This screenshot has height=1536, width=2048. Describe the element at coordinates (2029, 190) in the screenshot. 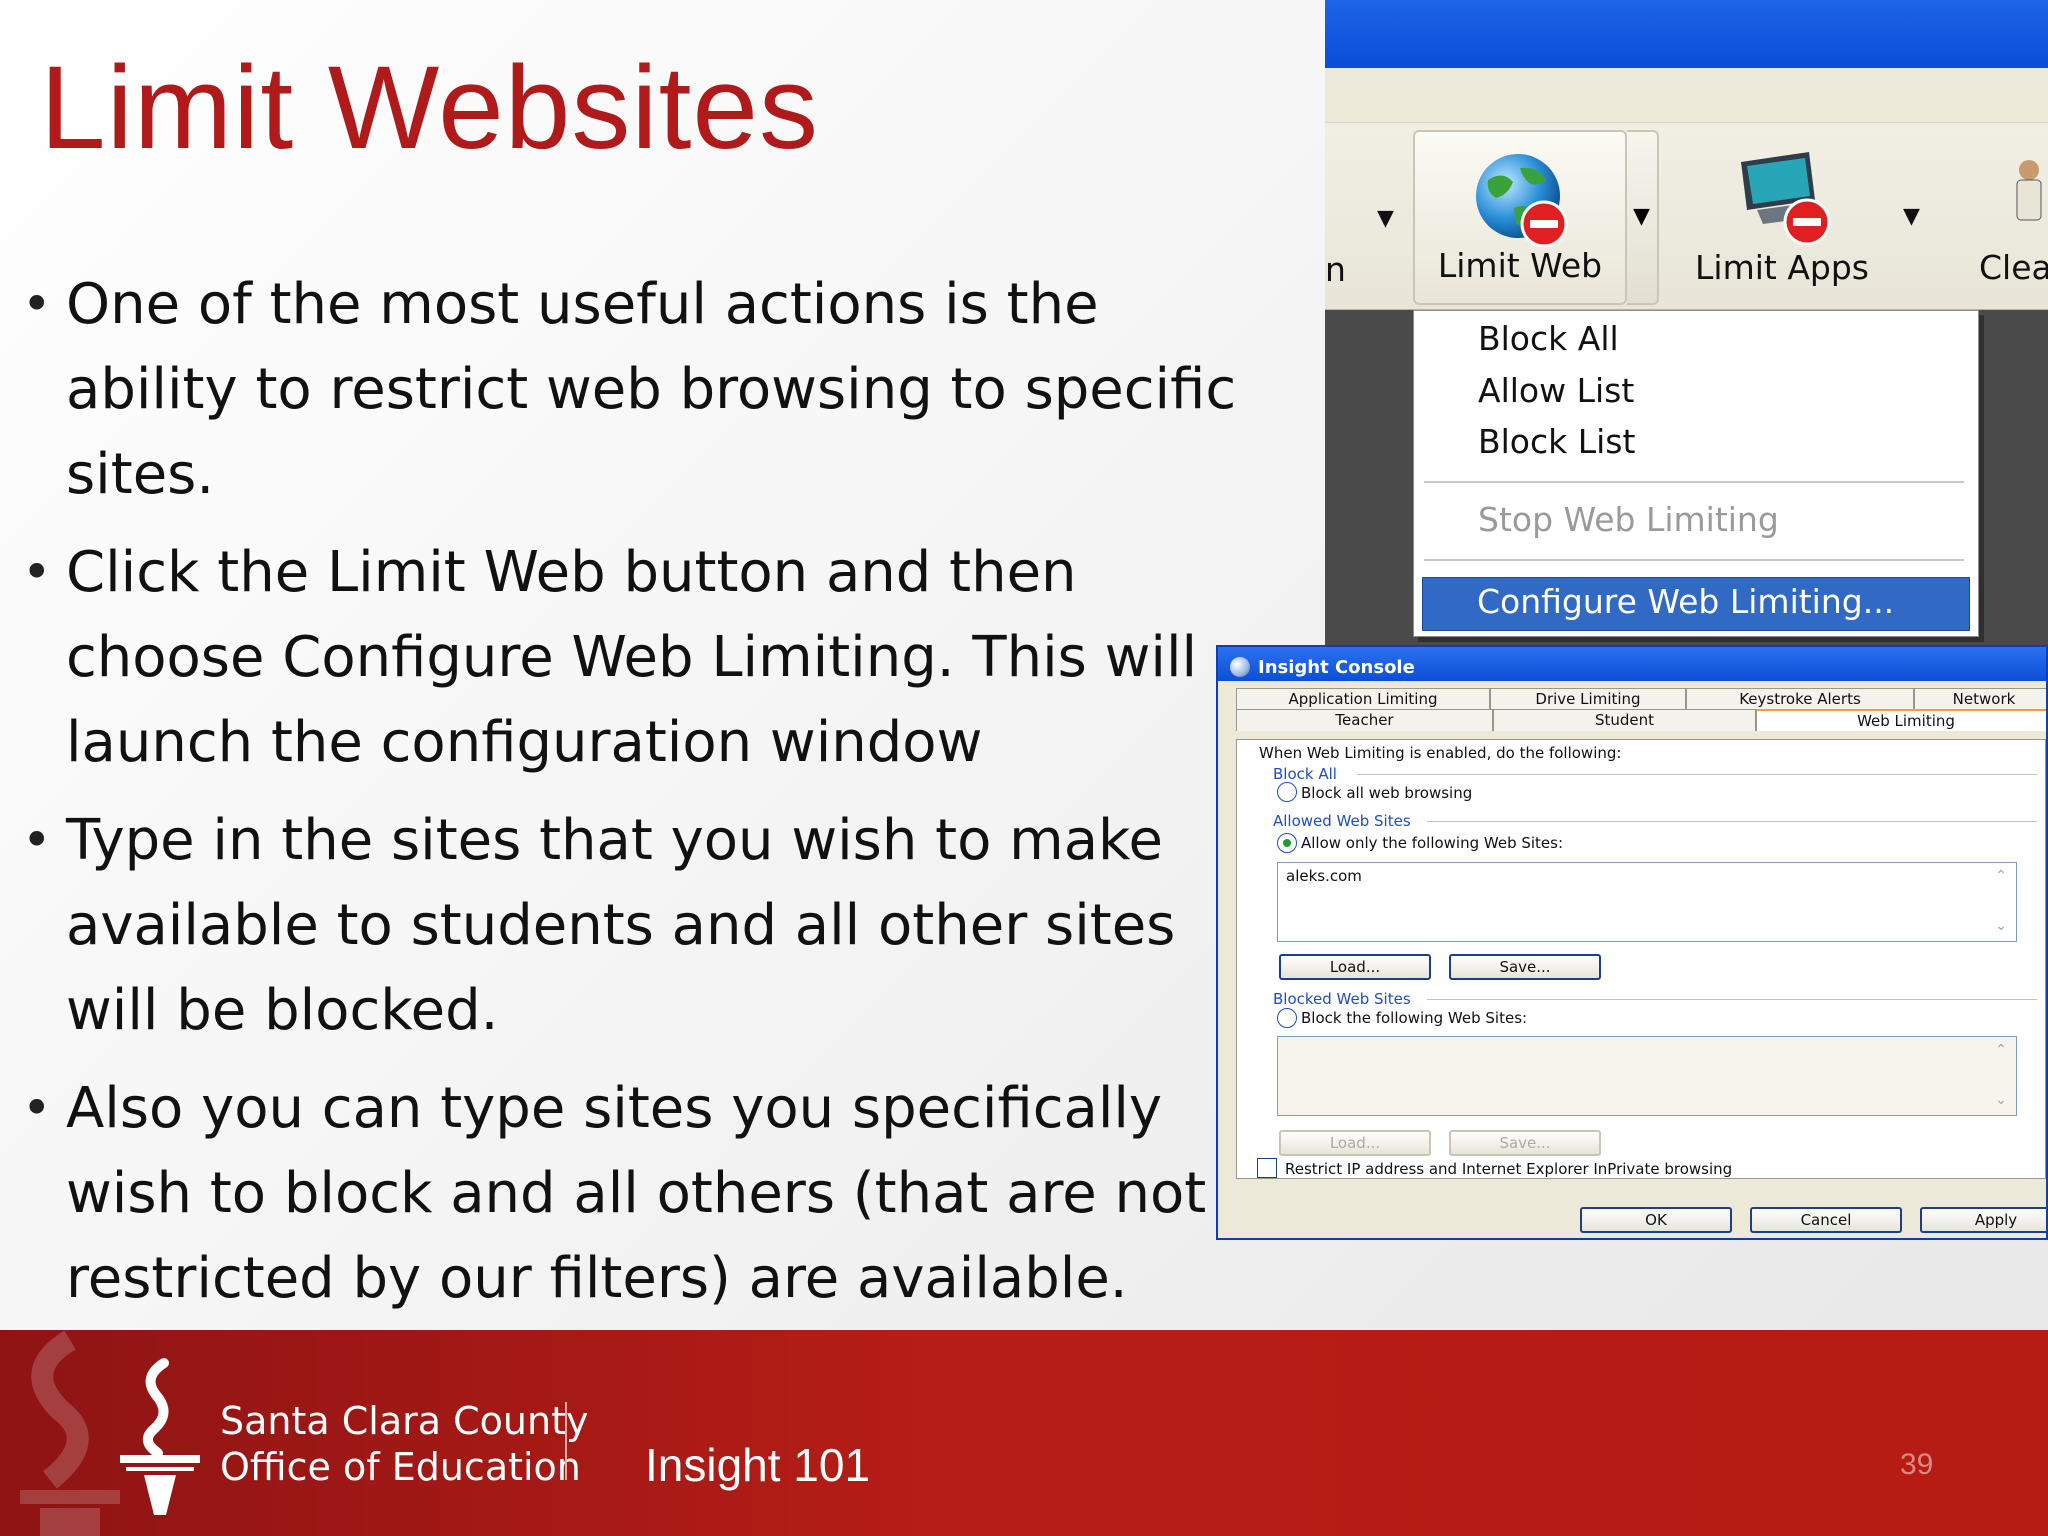

I see `person-icon` at that location.